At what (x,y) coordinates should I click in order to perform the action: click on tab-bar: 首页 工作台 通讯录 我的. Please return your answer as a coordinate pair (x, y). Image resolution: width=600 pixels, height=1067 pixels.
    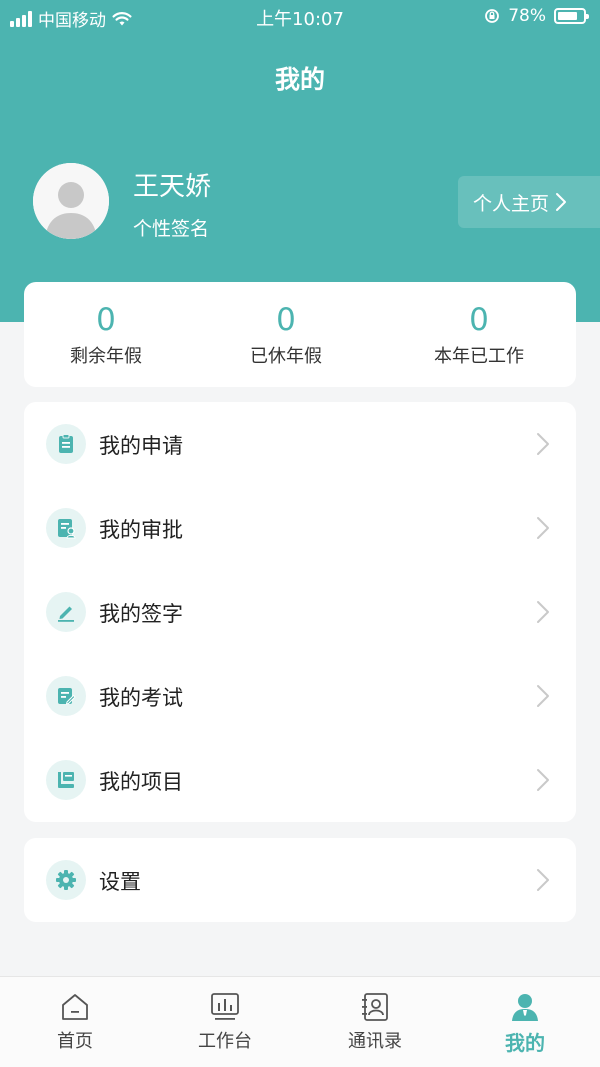
    Looking at the image, I should click on (300, 1021).